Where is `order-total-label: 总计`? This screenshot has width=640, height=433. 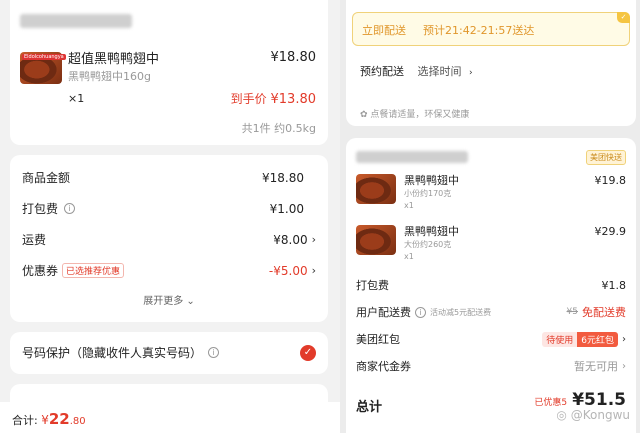 order-total-label: 总计 is located at coordinates (369, 407).